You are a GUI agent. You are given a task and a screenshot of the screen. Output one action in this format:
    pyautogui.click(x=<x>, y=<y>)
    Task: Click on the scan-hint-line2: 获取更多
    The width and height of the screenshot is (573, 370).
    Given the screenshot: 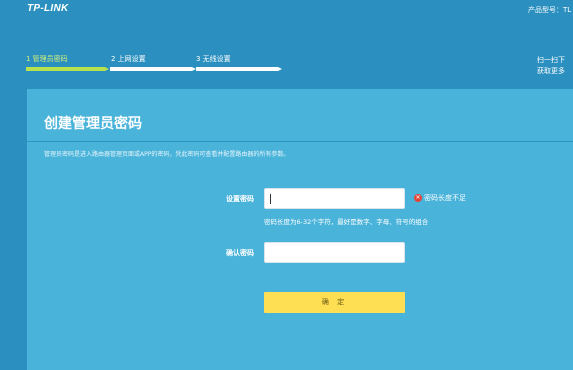 What is the action you would take?
    pyautogui.click(x=551, y=71)
    